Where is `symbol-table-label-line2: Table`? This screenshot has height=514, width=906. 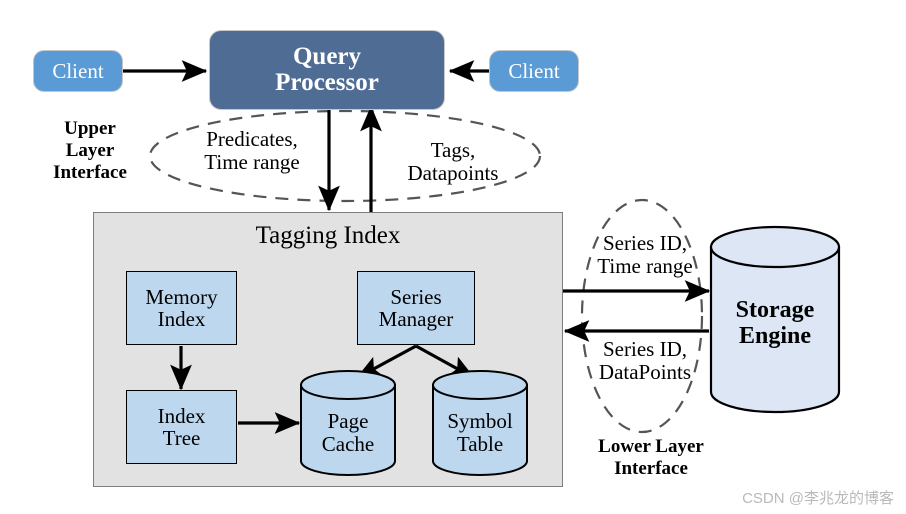 symbol-table-label-line2: Table is located at coordinates (480, 444).